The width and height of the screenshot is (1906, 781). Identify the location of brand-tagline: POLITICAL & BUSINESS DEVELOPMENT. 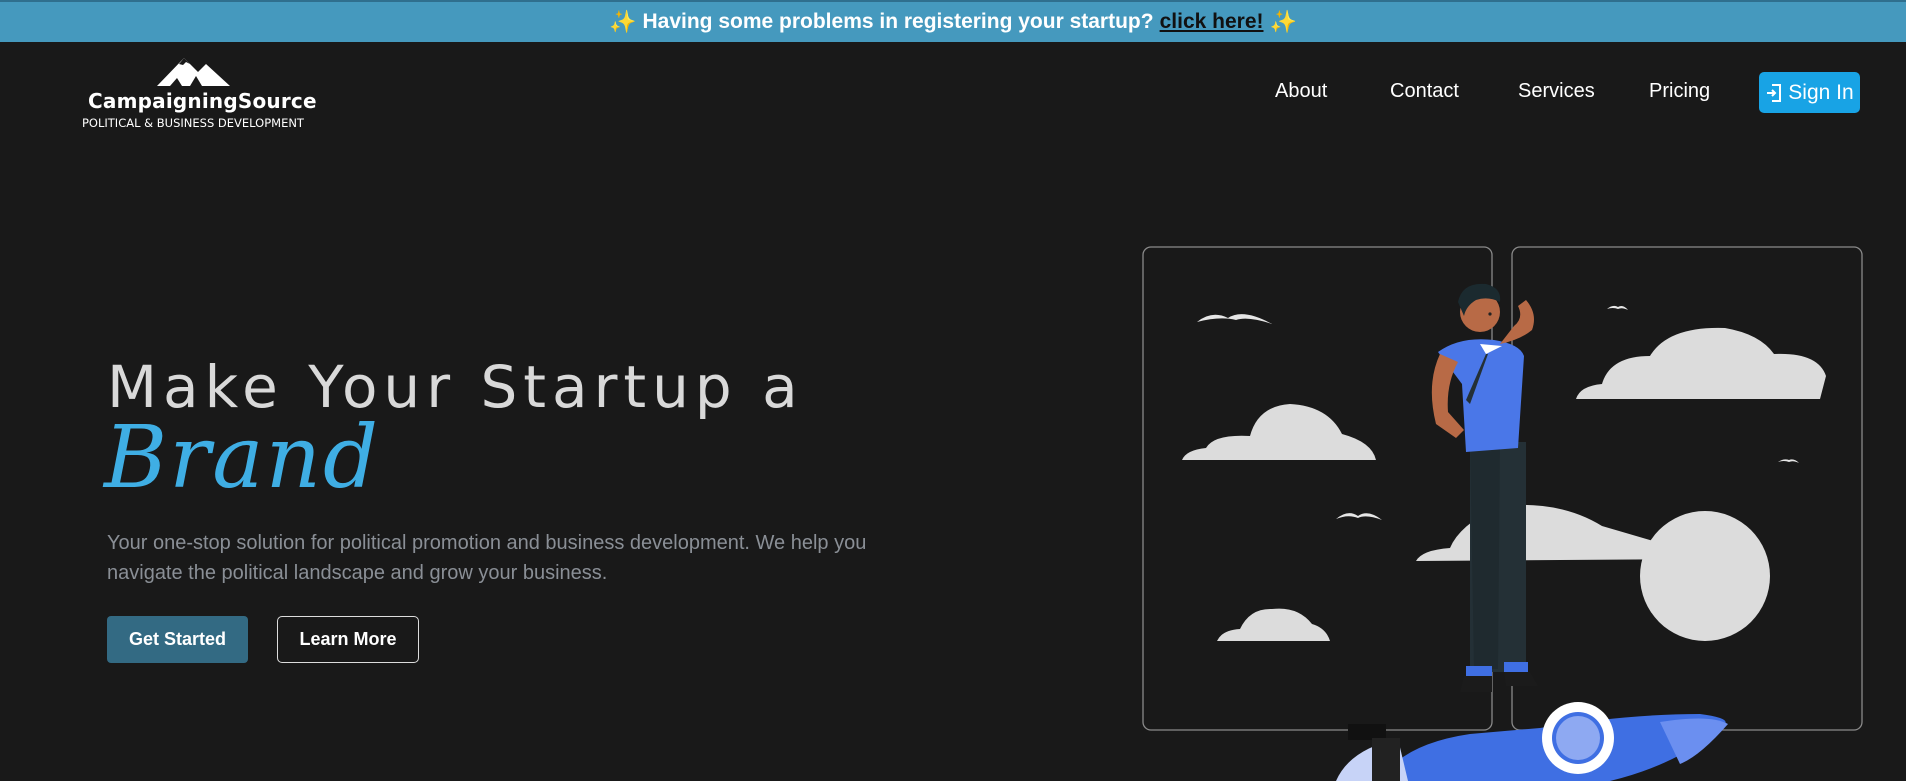
(193, 123).